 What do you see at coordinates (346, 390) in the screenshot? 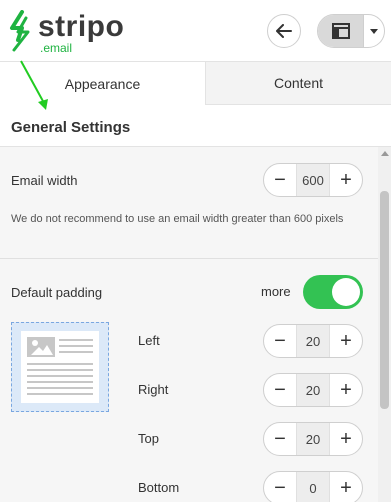
I see `padding-right-increment-button: +` at bounding box center [346, 390].